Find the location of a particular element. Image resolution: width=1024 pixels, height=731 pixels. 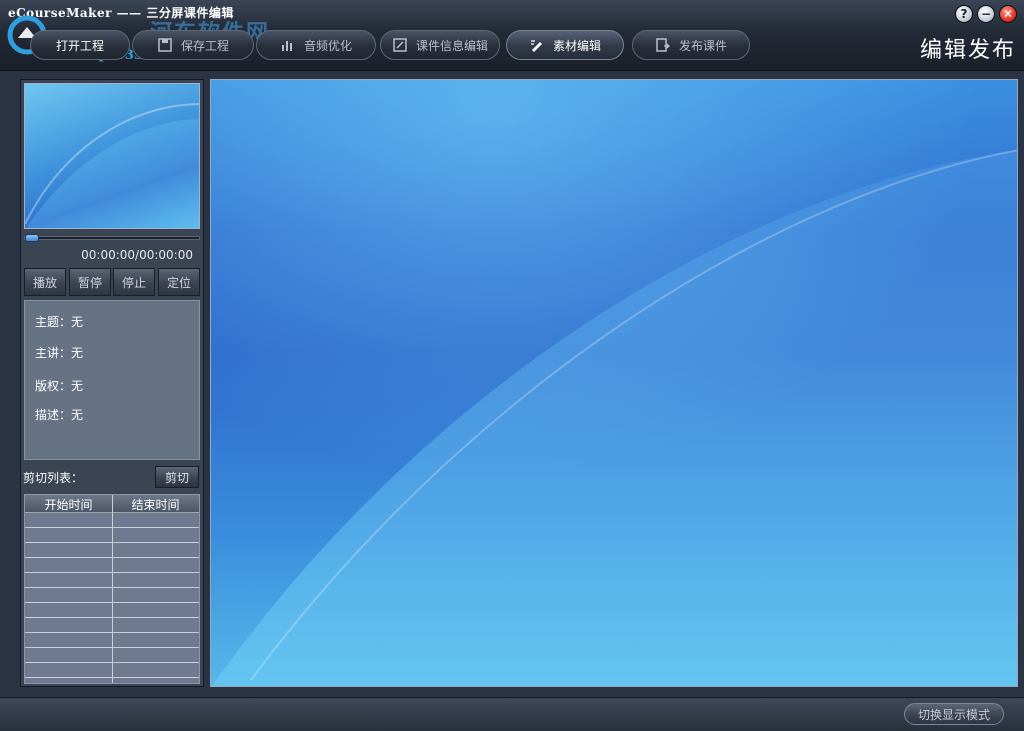

audio-optimize-label: 音频优化 is located at coordinates (327, 45).